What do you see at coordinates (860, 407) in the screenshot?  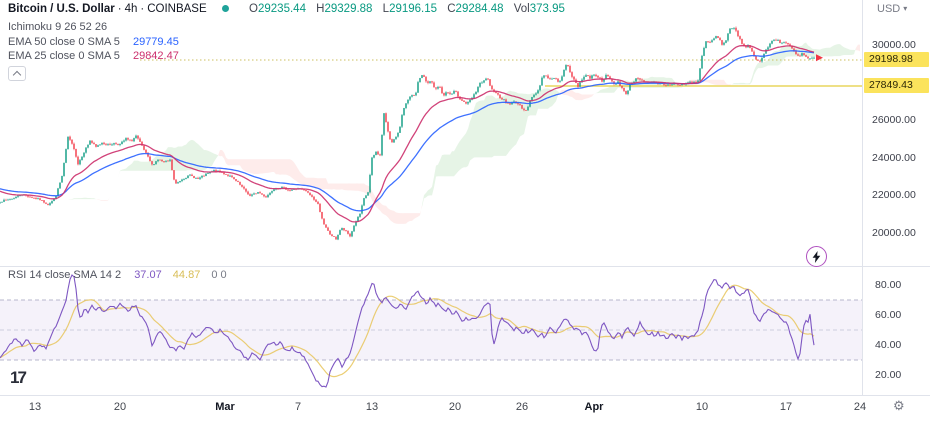 I see `time-axis-label: 24` at bounding box center [860, 407].